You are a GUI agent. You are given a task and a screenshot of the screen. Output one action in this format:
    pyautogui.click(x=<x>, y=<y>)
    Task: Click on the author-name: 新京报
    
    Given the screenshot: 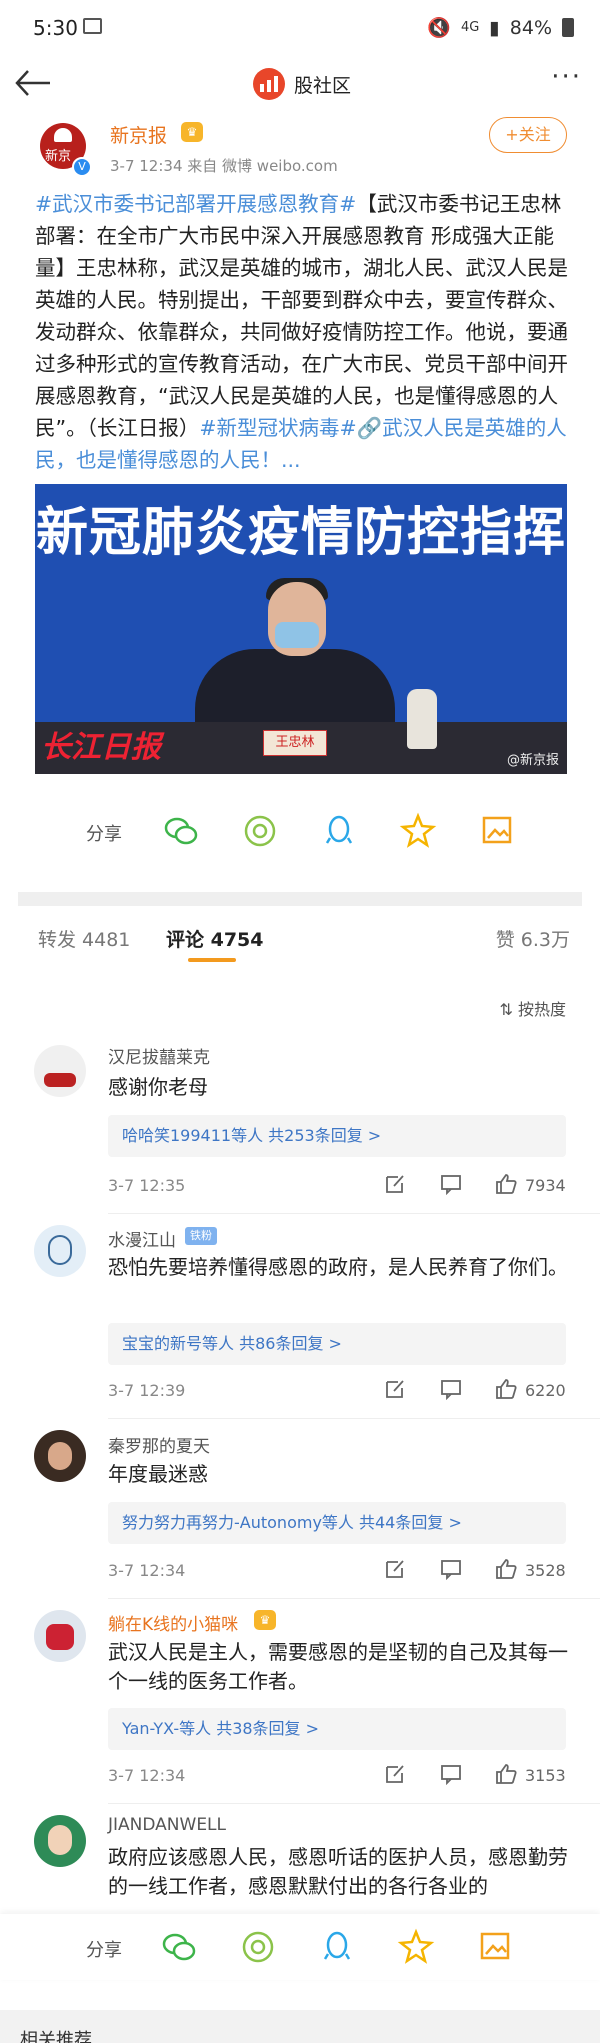 What is the action you would take?
    pyautogui.click(x=138, y=134)
    